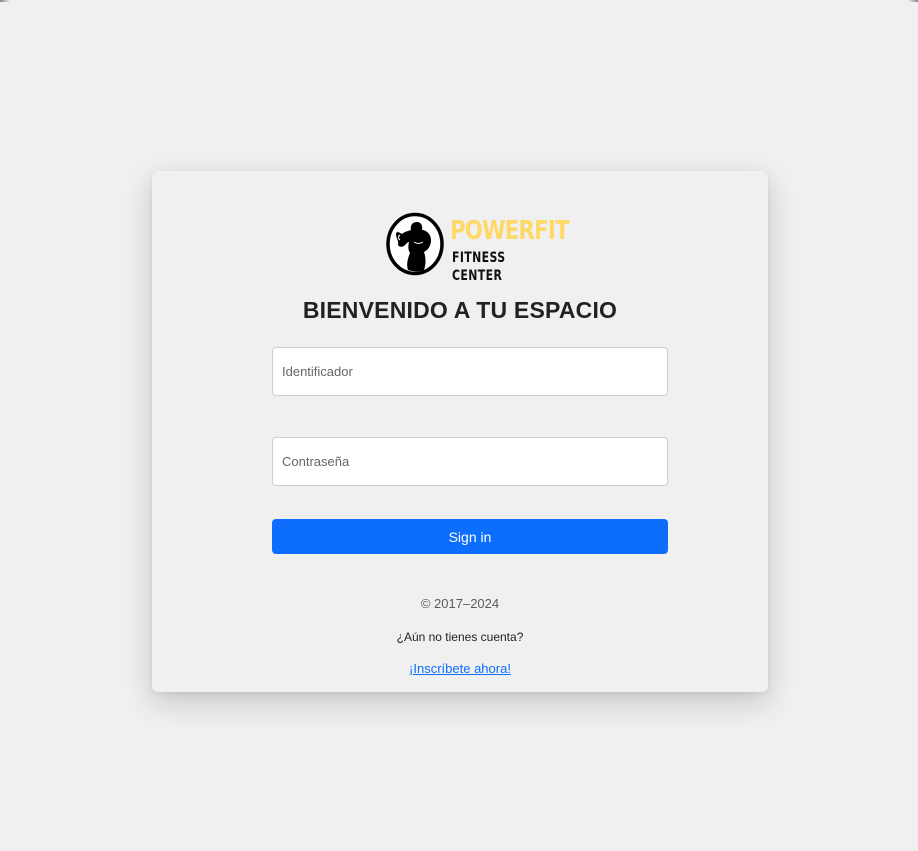  What do you see at coordinates (415, 244) in the screenshot?
I see `bodybuilder-emblem-icon` at bounding box center [415, 244].